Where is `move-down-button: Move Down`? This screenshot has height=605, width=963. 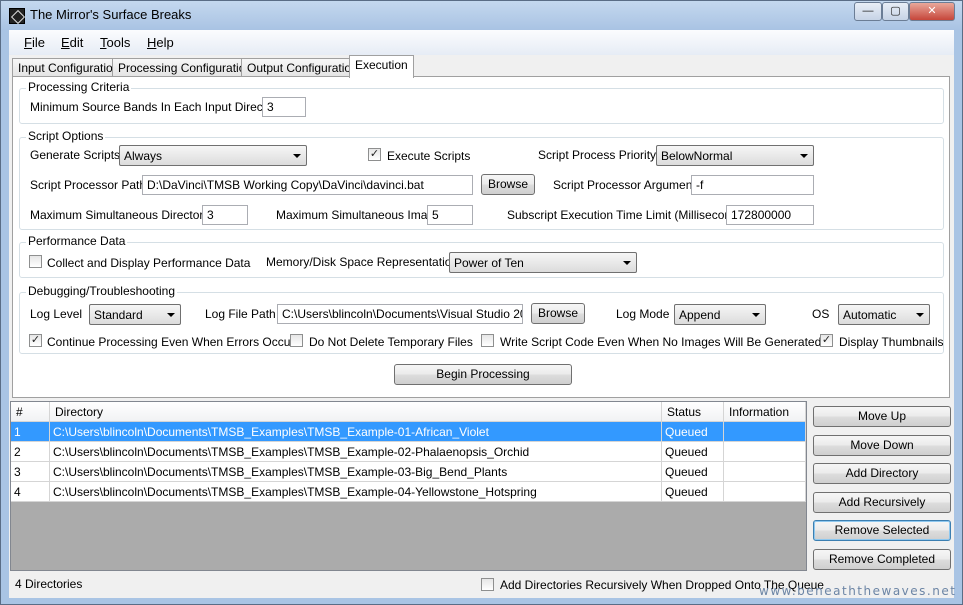 move-down-button: Move Down is located at coordinates (882, 445).